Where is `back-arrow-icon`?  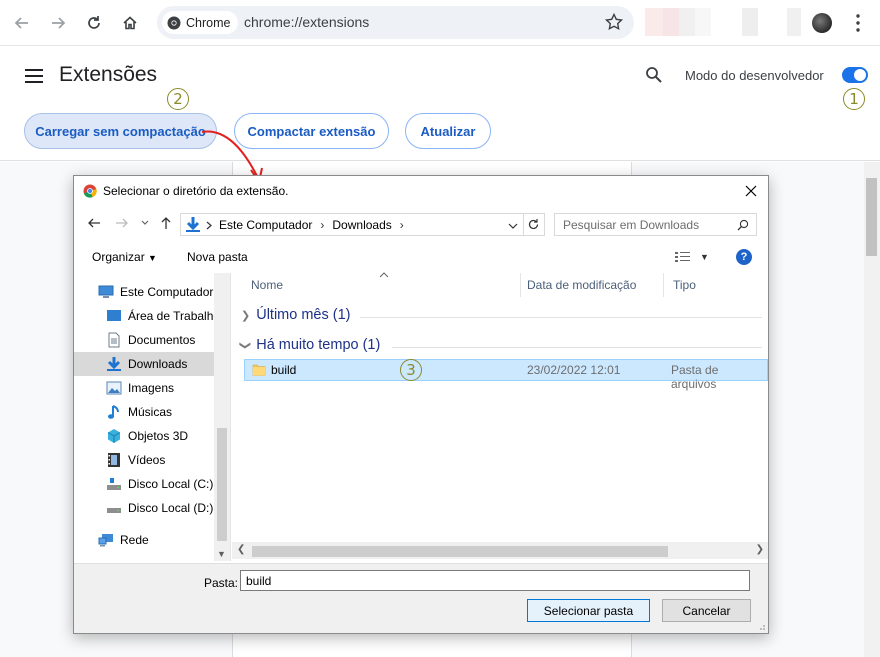 back-arrow-icon is located at coordinates (94, 223).